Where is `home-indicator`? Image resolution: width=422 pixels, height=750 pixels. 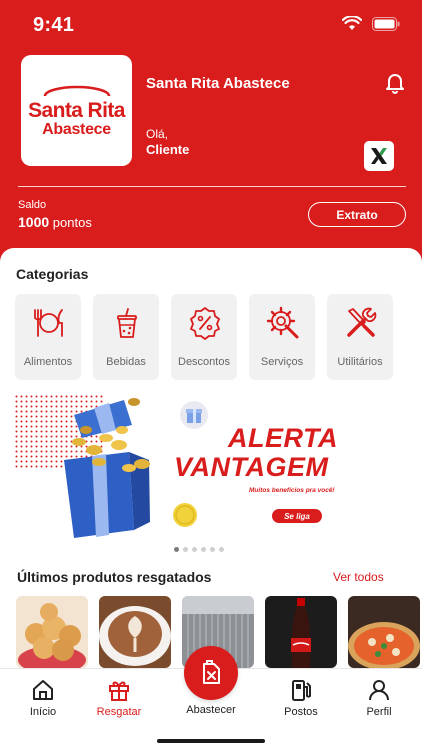 home-indicator is located at coordinates (211, 741).